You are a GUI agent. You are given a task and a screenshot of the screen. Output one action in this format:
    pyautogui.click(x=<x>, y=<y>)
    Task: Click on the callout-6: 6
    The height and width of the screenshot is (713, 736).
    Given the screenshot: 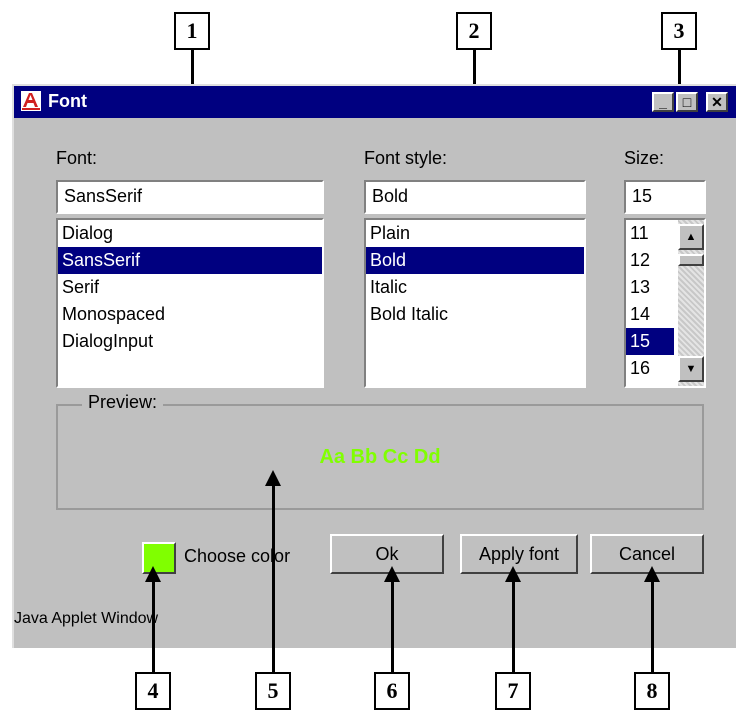 What is the action you would take?
    pyautogui.click(x=392, y=691)
    